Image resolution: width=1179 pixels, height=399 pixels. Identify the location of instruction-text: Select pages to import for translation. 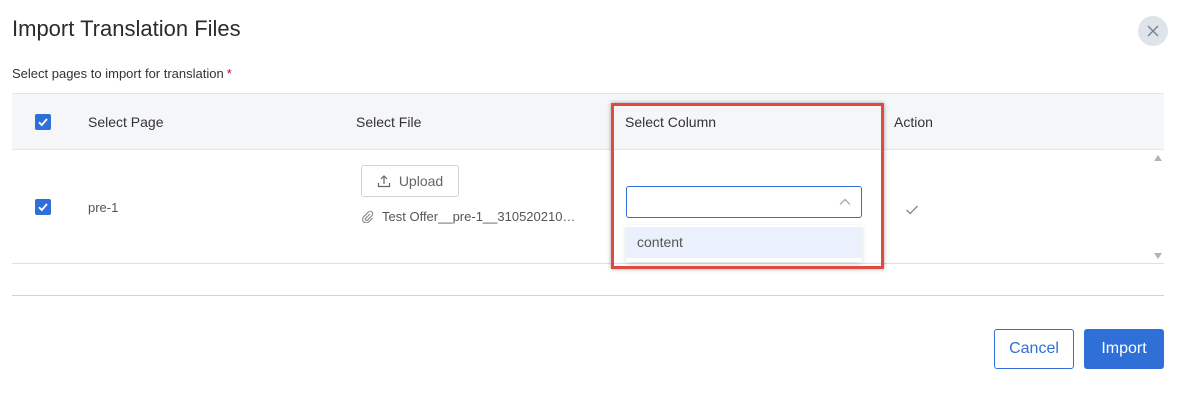
(118, 73).